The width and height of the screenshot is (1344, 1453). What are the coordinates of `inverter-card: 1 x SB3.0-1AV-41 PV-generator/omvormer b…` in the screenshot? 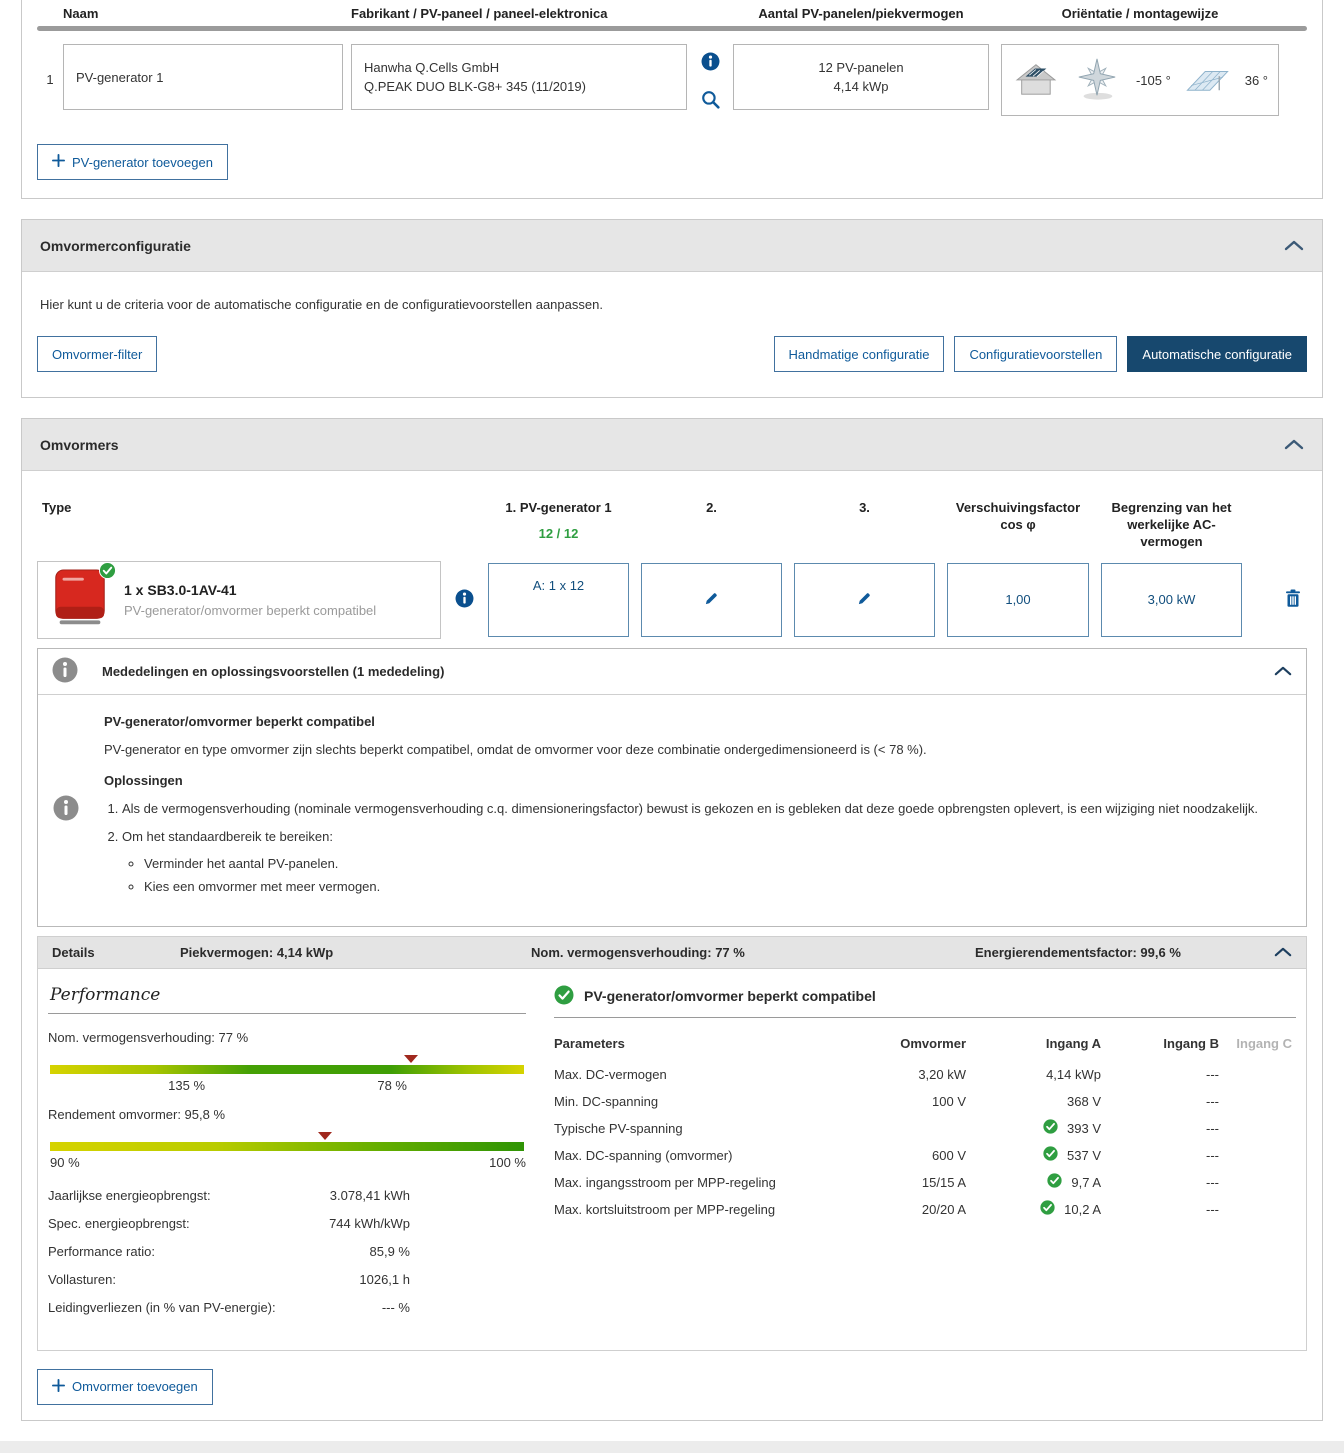 It's located at (239, 599).